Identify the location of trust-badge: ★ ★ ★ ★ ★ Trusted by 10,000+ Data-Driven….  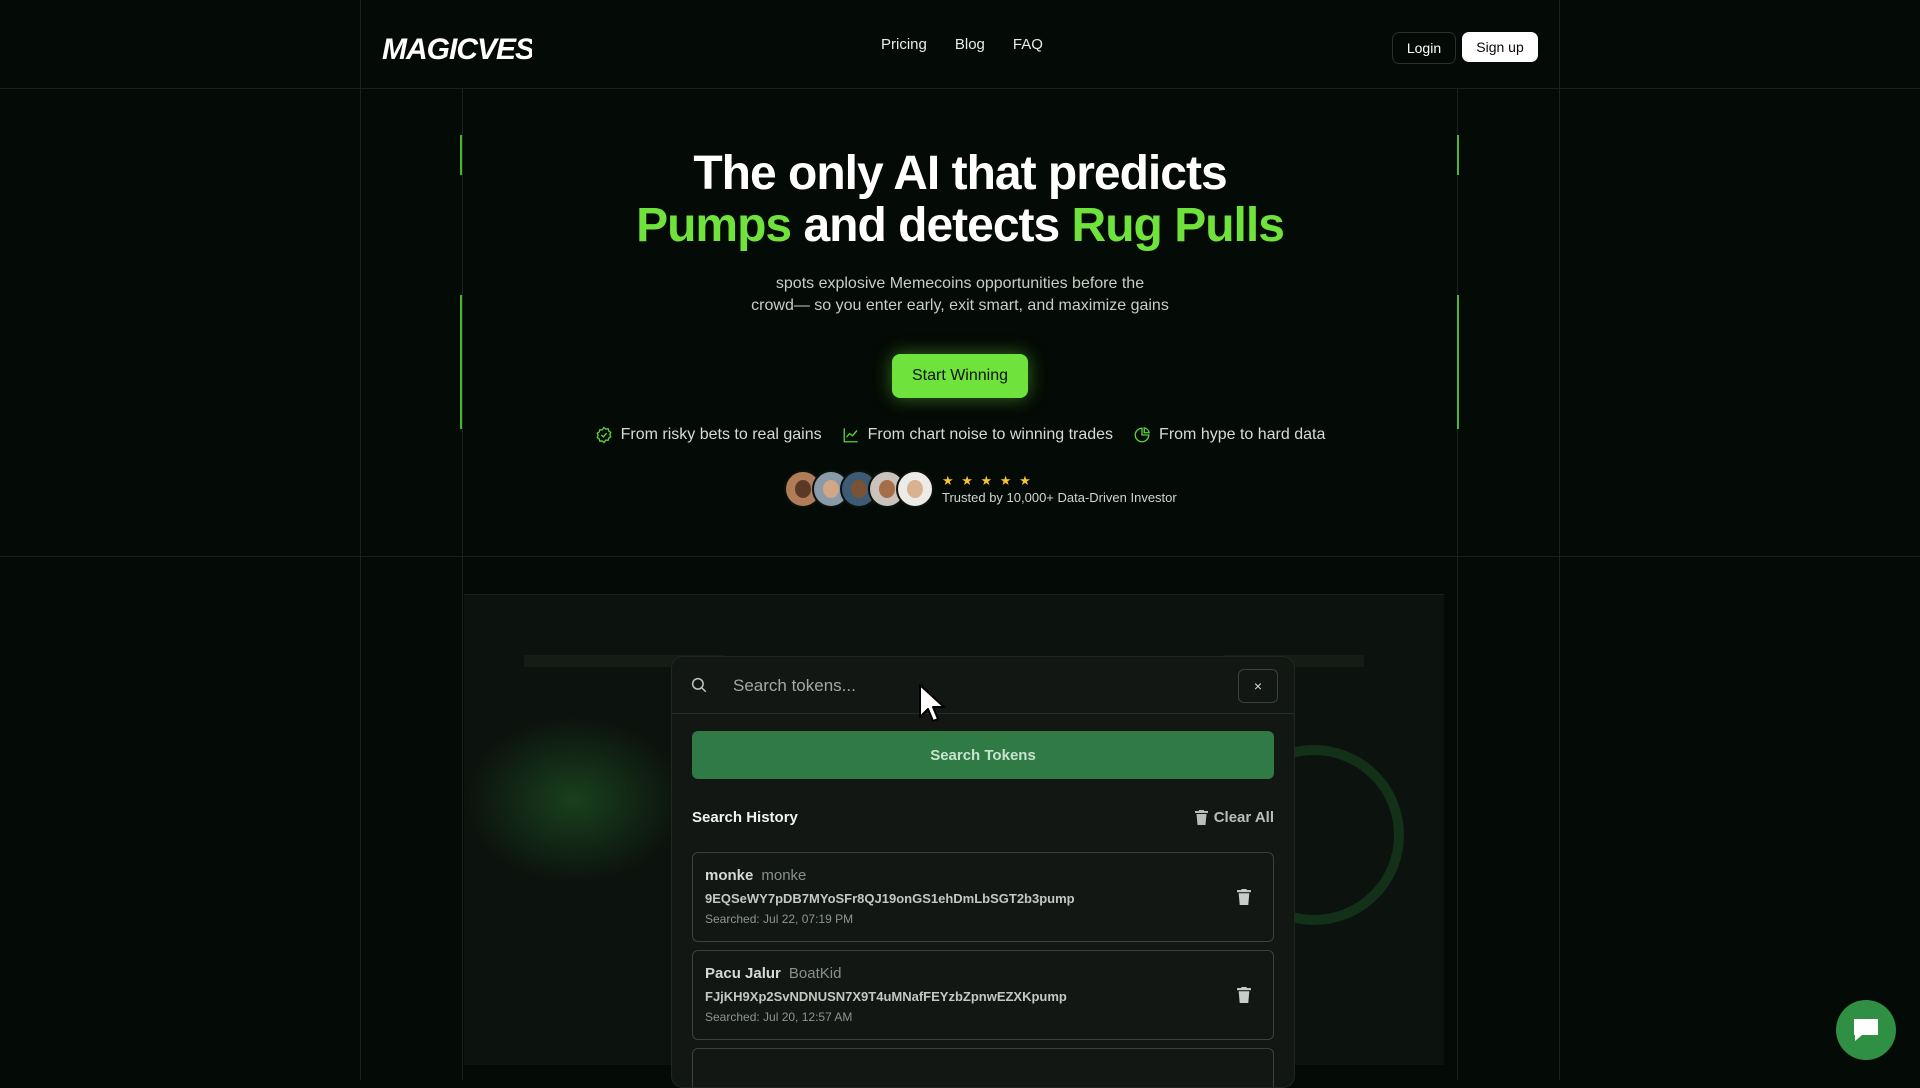
(980, 489).